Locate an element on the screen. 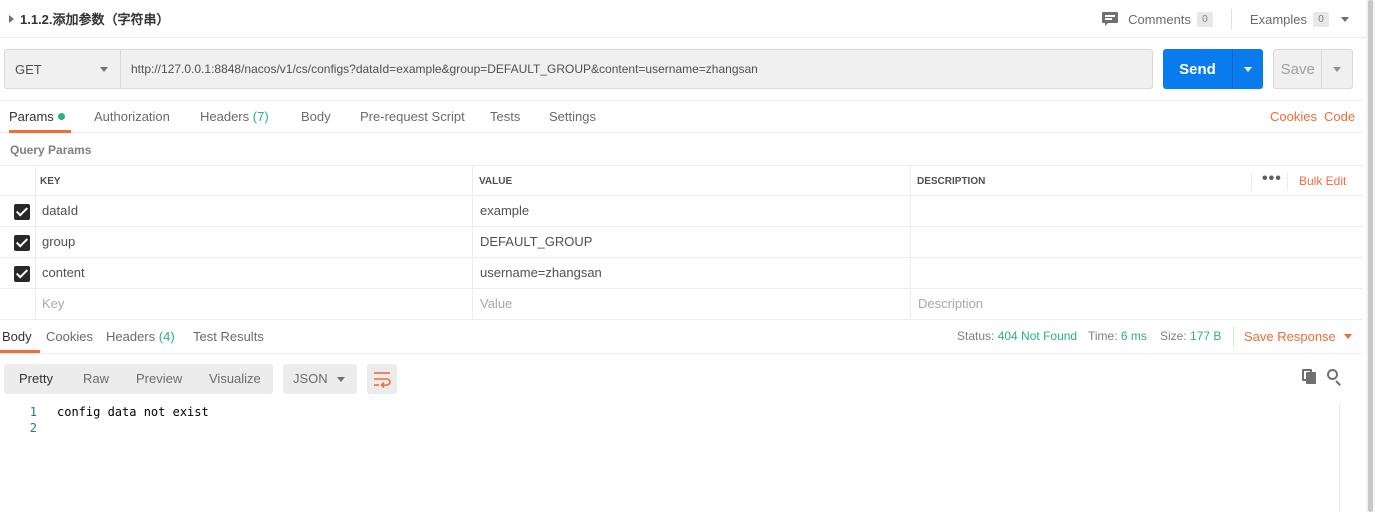 This screenshot has width=1375, height=512. table-row: group DEFAULT_GROUP is located at coordinates (681, 242).